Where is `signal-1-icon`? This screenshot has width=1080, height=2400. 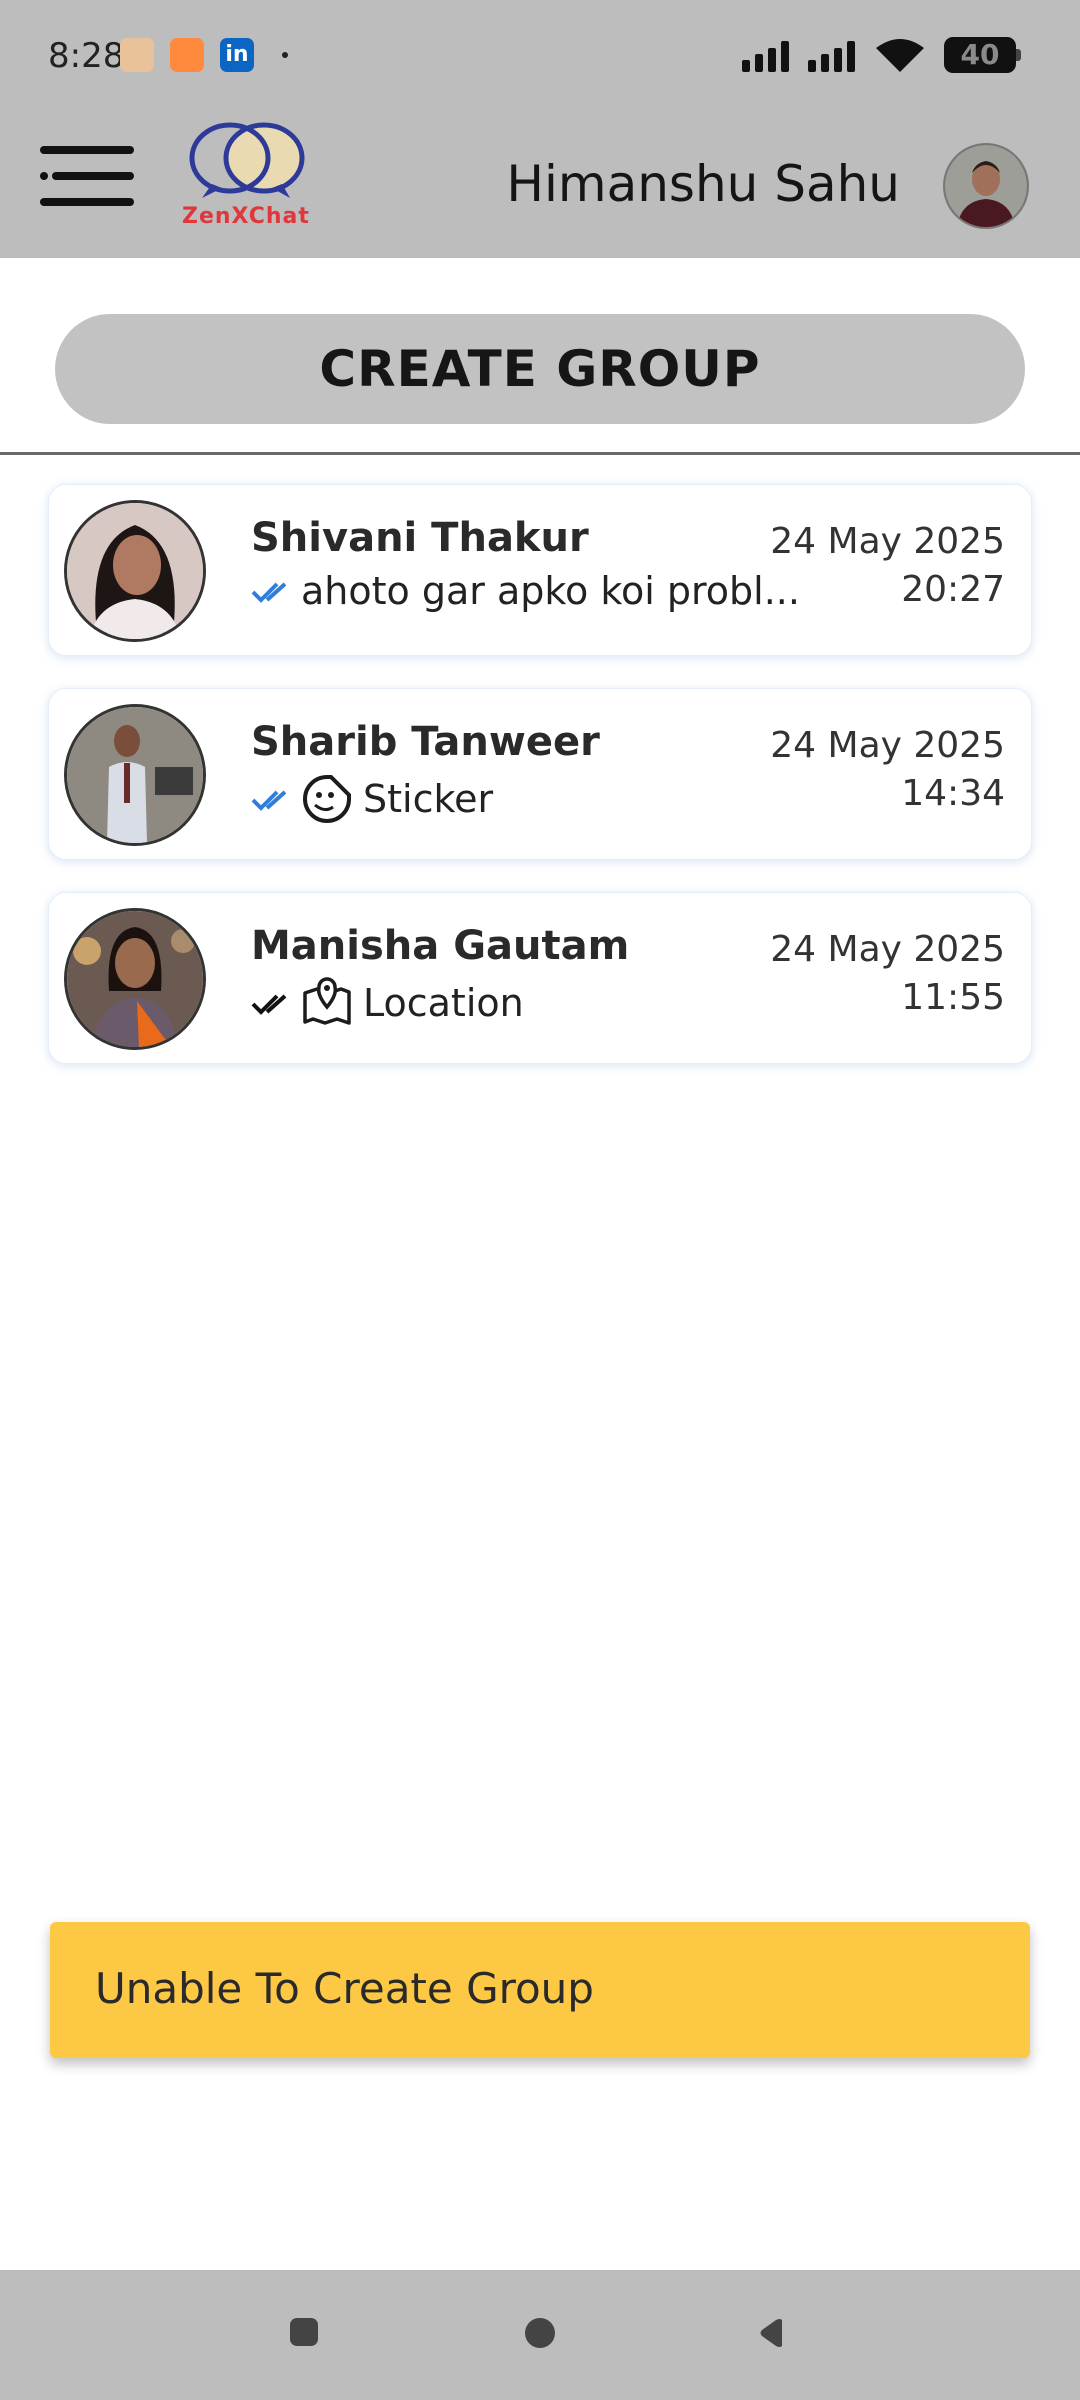 signal-1-icon is located at coordinates (765, 56).